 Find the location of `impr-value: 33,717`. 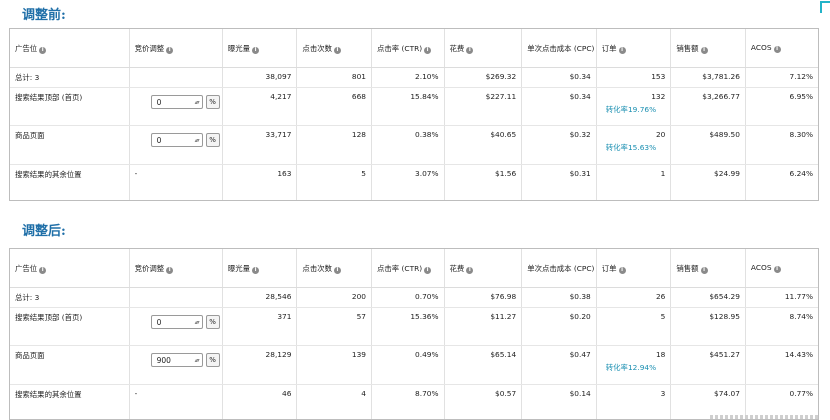

impr-value: 33,717 is located at coordinates (278, 134).